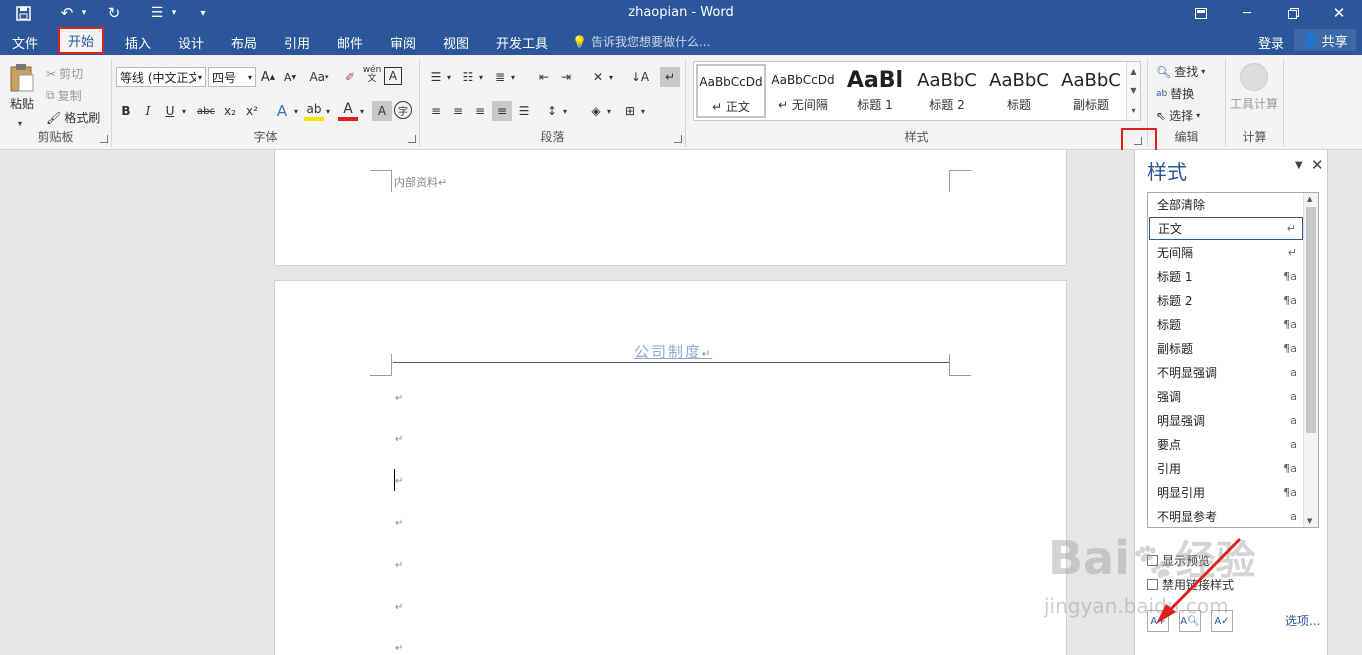 The width and height of the screenshot is (1362, 655). What do you see at coordinates (1317, 165) in the screenshot?
I see `pane-close-icon: ✕` at bounding box center [1317, 165].